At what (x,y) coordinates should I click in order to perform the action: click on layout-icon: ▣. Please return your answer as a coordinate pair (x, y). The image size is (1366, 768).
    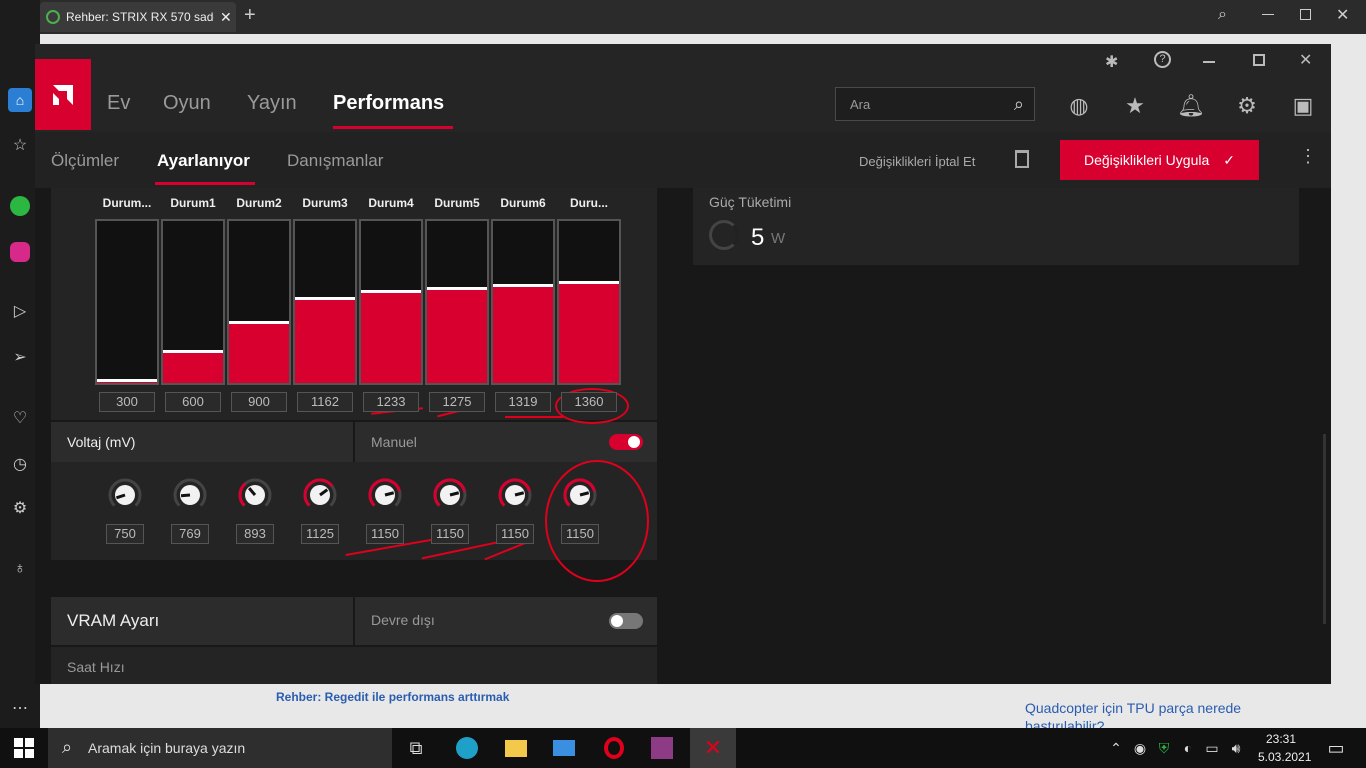
    Looking at the image, I should click on (1303, 106).